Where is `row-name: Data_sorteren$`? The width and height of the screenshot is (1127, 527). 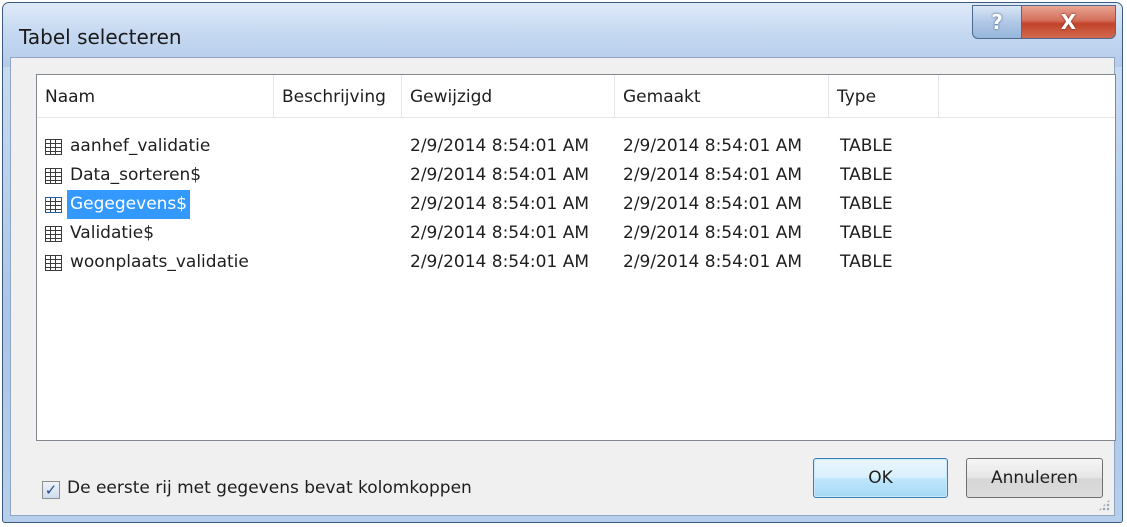 row-name: Data_sorteren$ is located at coordinates (136, 175).